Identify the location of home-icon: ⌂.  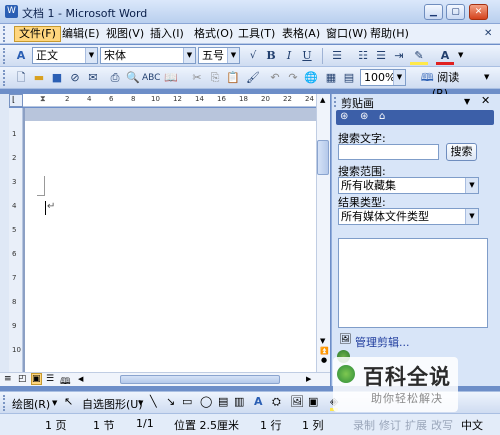
(382, 116).